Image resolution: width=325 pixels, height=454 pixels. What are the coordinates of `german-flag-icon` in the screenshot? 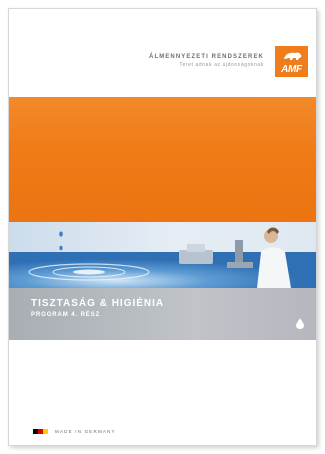 It's located at (40, 431).